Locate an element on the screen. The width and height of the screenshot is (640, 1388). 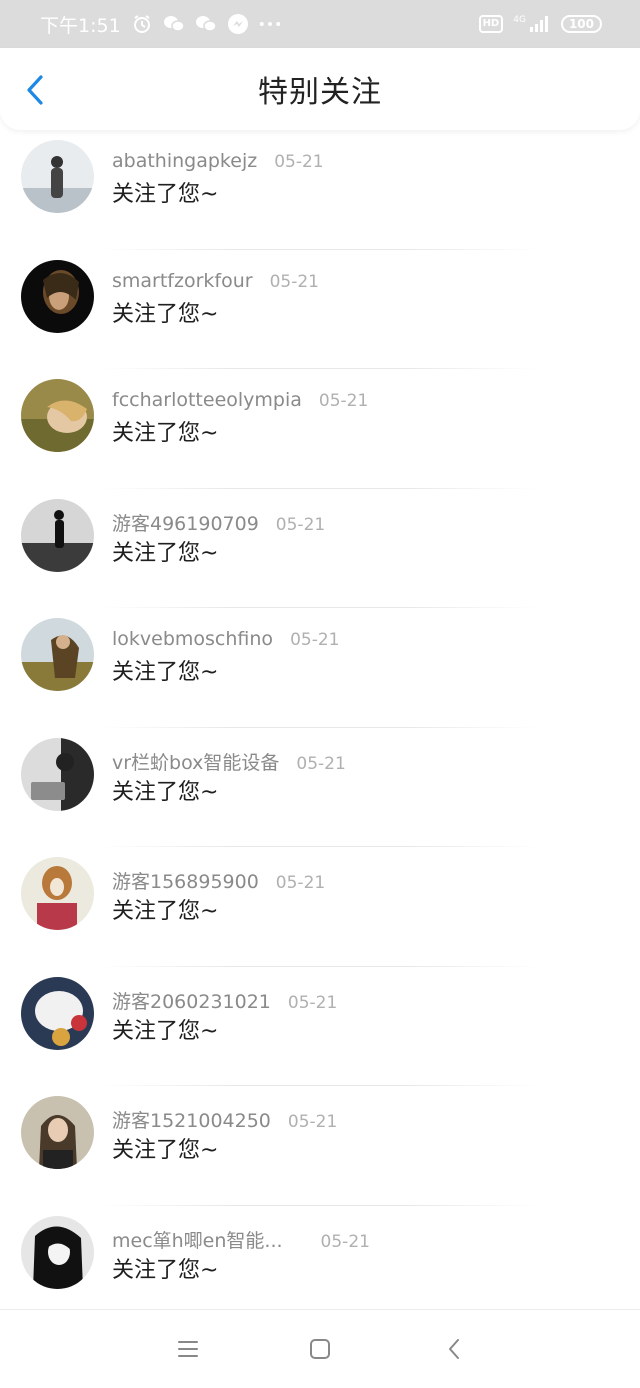
network-label: 4G is located at coordinates (519, 20).